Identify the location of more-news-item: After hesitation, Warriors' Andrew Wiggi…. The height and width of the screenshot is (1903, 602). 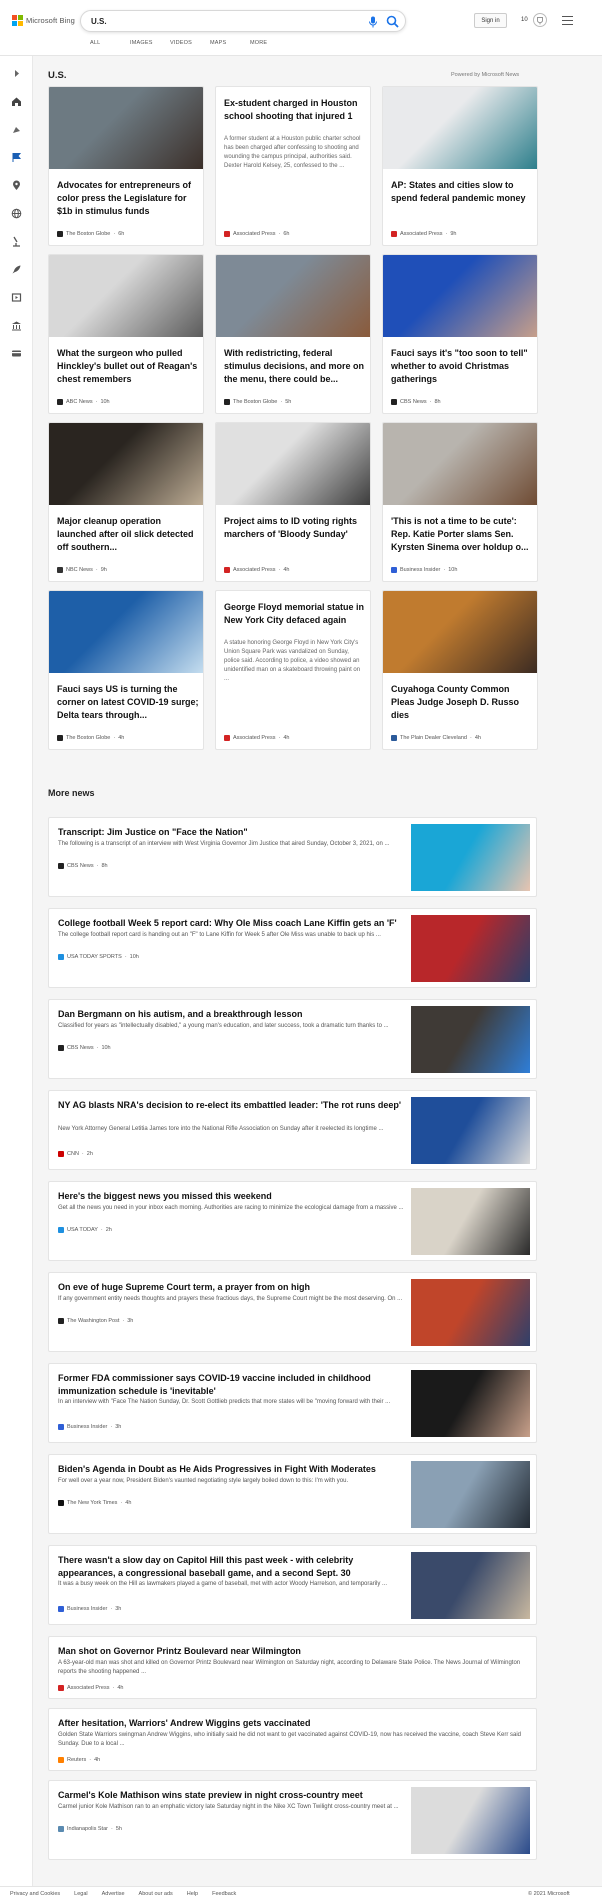
(292, 1739).